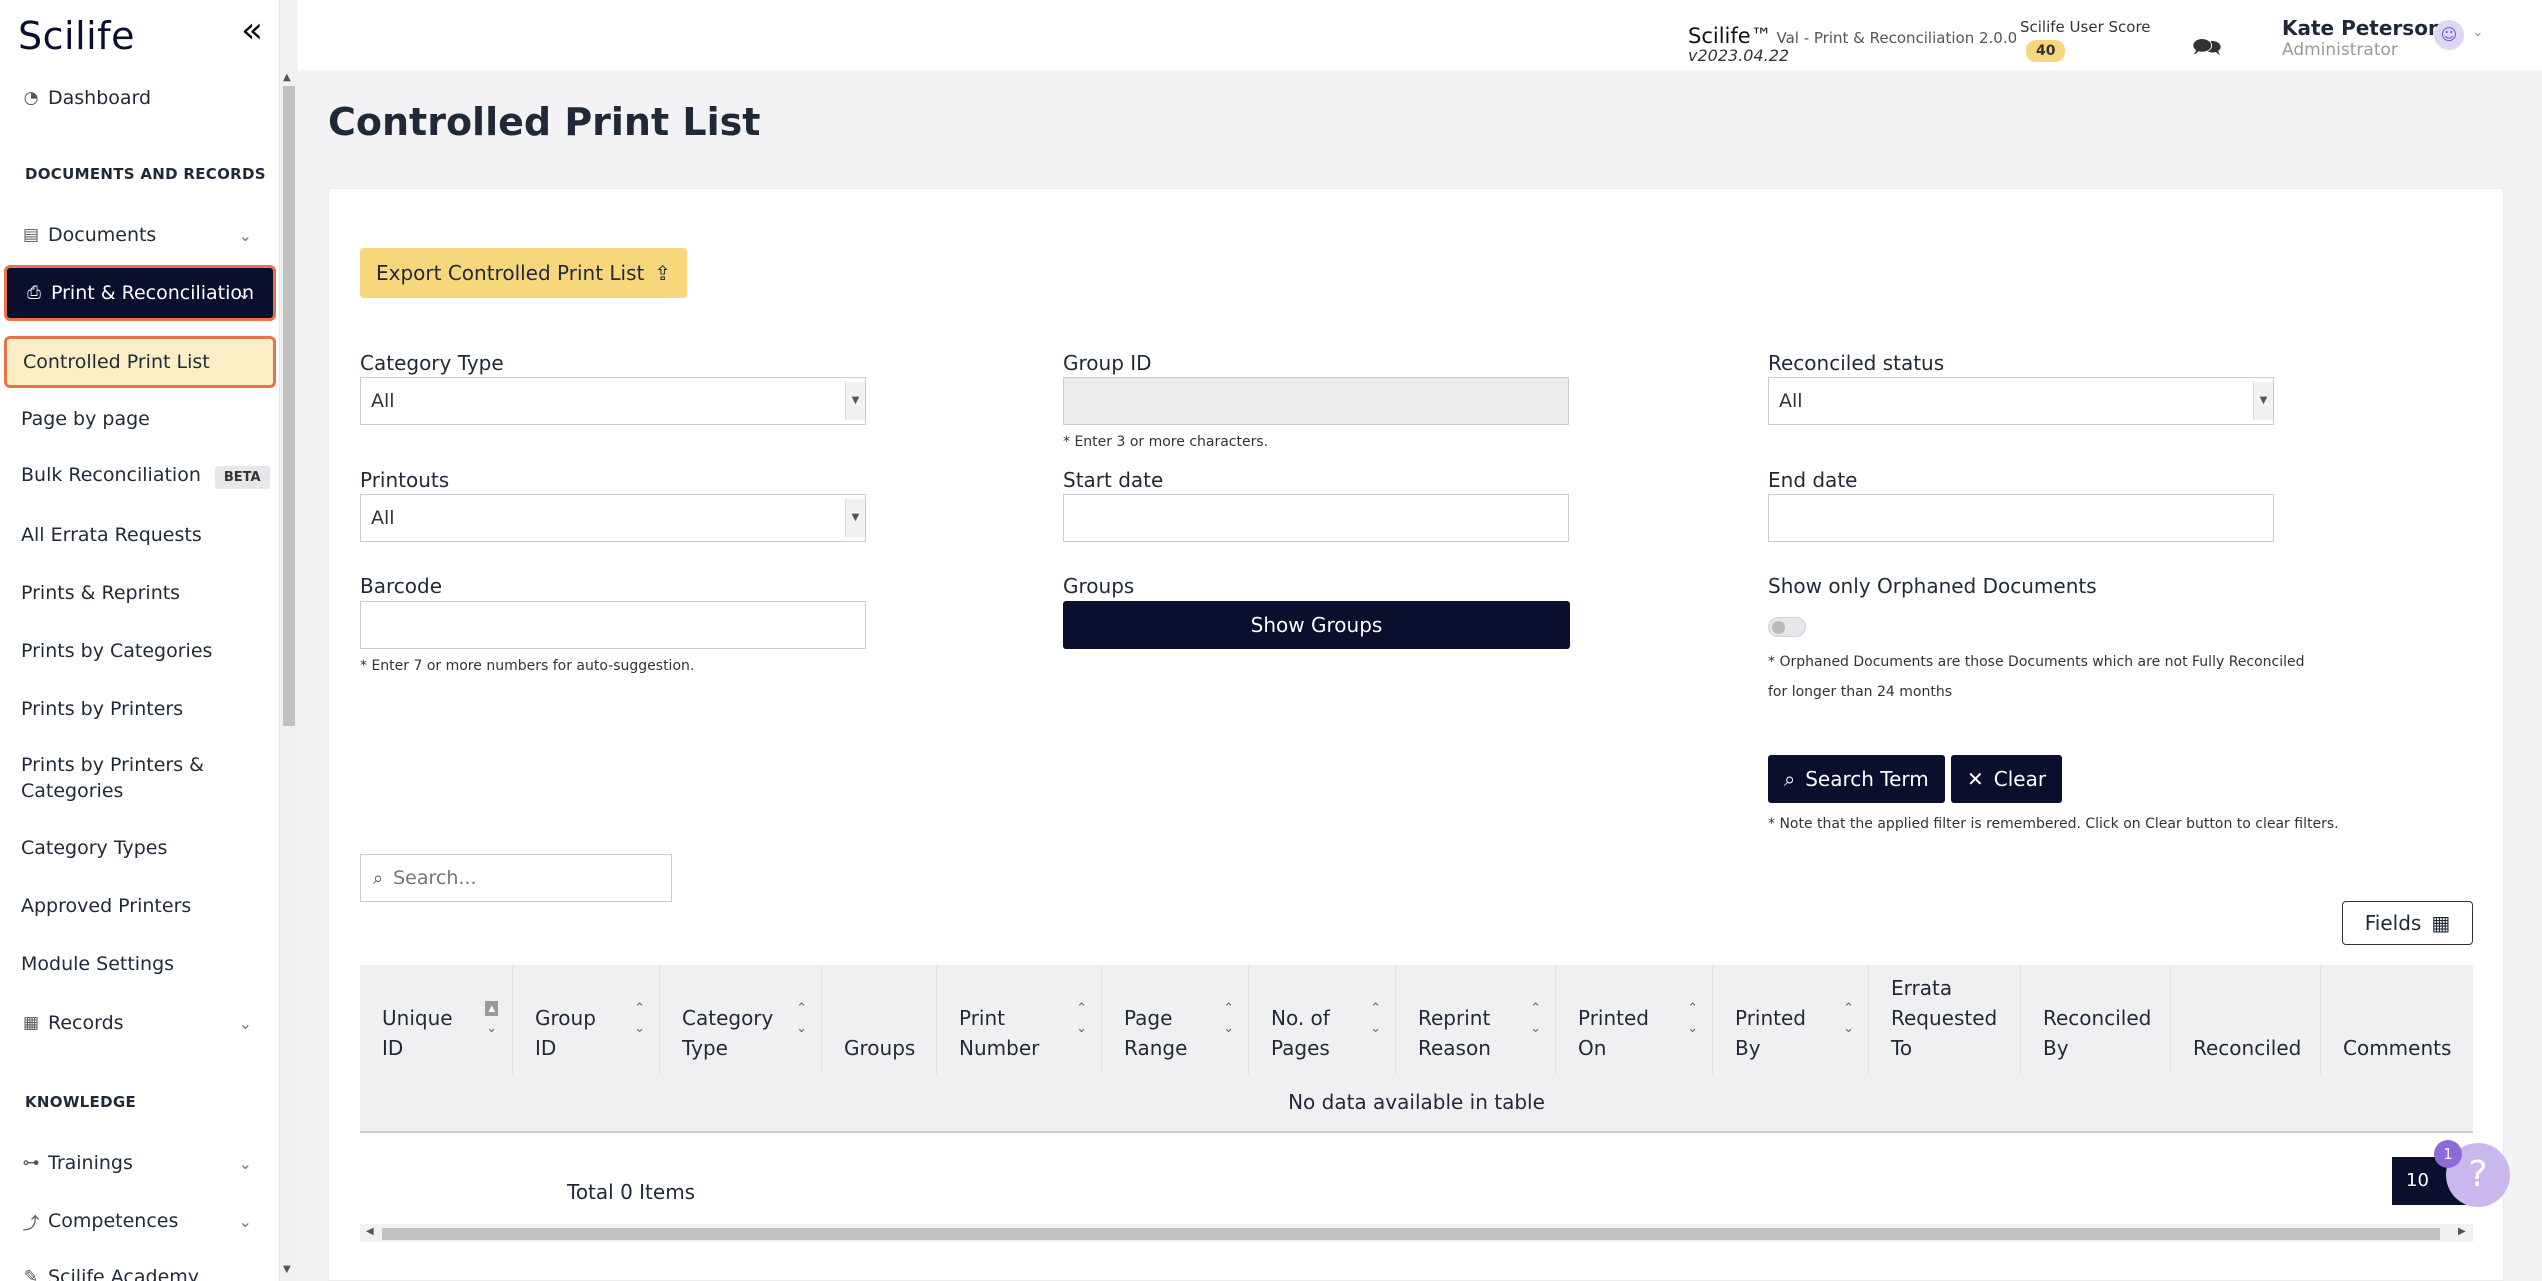 Image resolution: width=2542 pixels, height=1281 pixels. Describe the element at coordinates (613, 518) in the screenshot. I see `printouts-select: All ▼` at that location.